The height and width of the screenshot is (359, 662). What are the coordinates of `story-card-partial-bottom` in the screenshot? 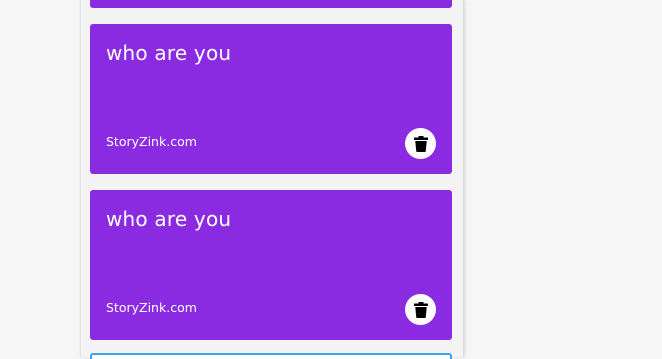 It's located at (271, 356).